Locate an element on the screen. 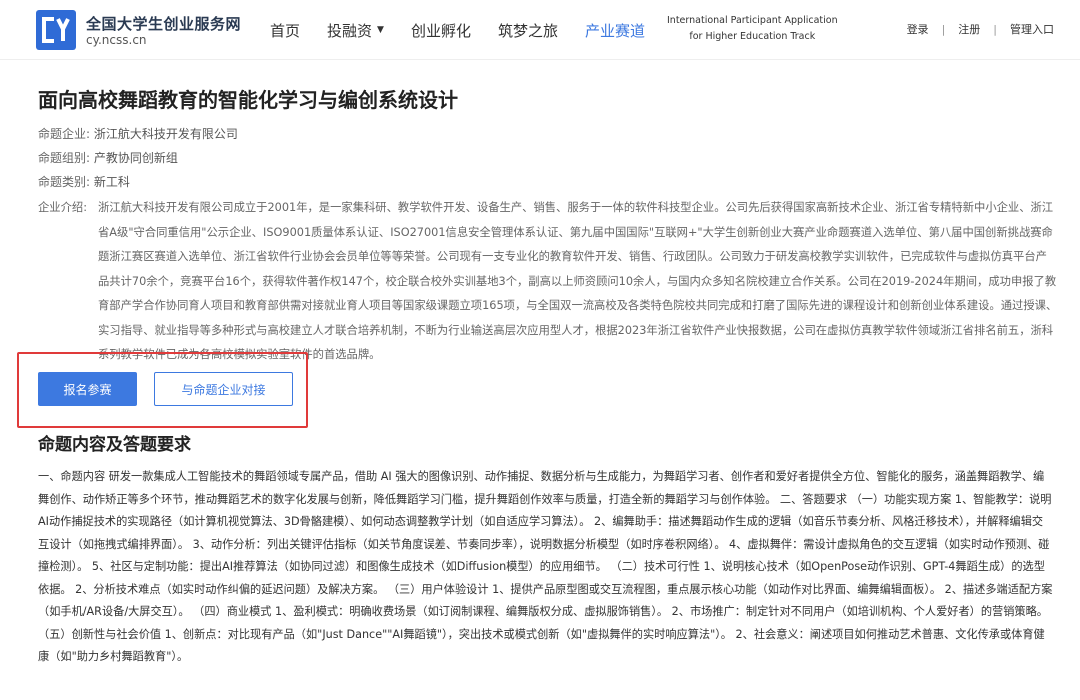  nav-item-investment: 投融资 ▼ is located at coordinates (355, 30).